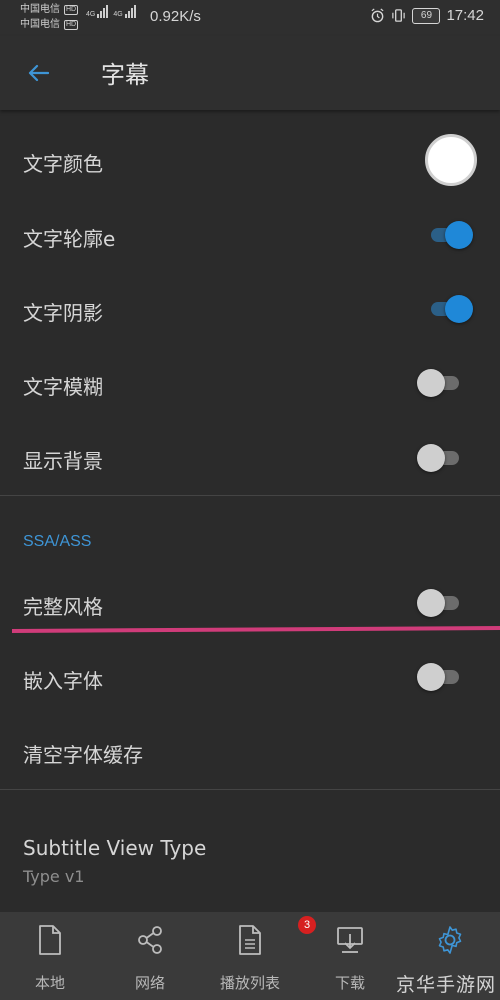 The height and width of the screenshot is (1000, 500). Describe the element at coordinates (125, 75) in the screenshot. I see `page-title: 字幕` at that location.